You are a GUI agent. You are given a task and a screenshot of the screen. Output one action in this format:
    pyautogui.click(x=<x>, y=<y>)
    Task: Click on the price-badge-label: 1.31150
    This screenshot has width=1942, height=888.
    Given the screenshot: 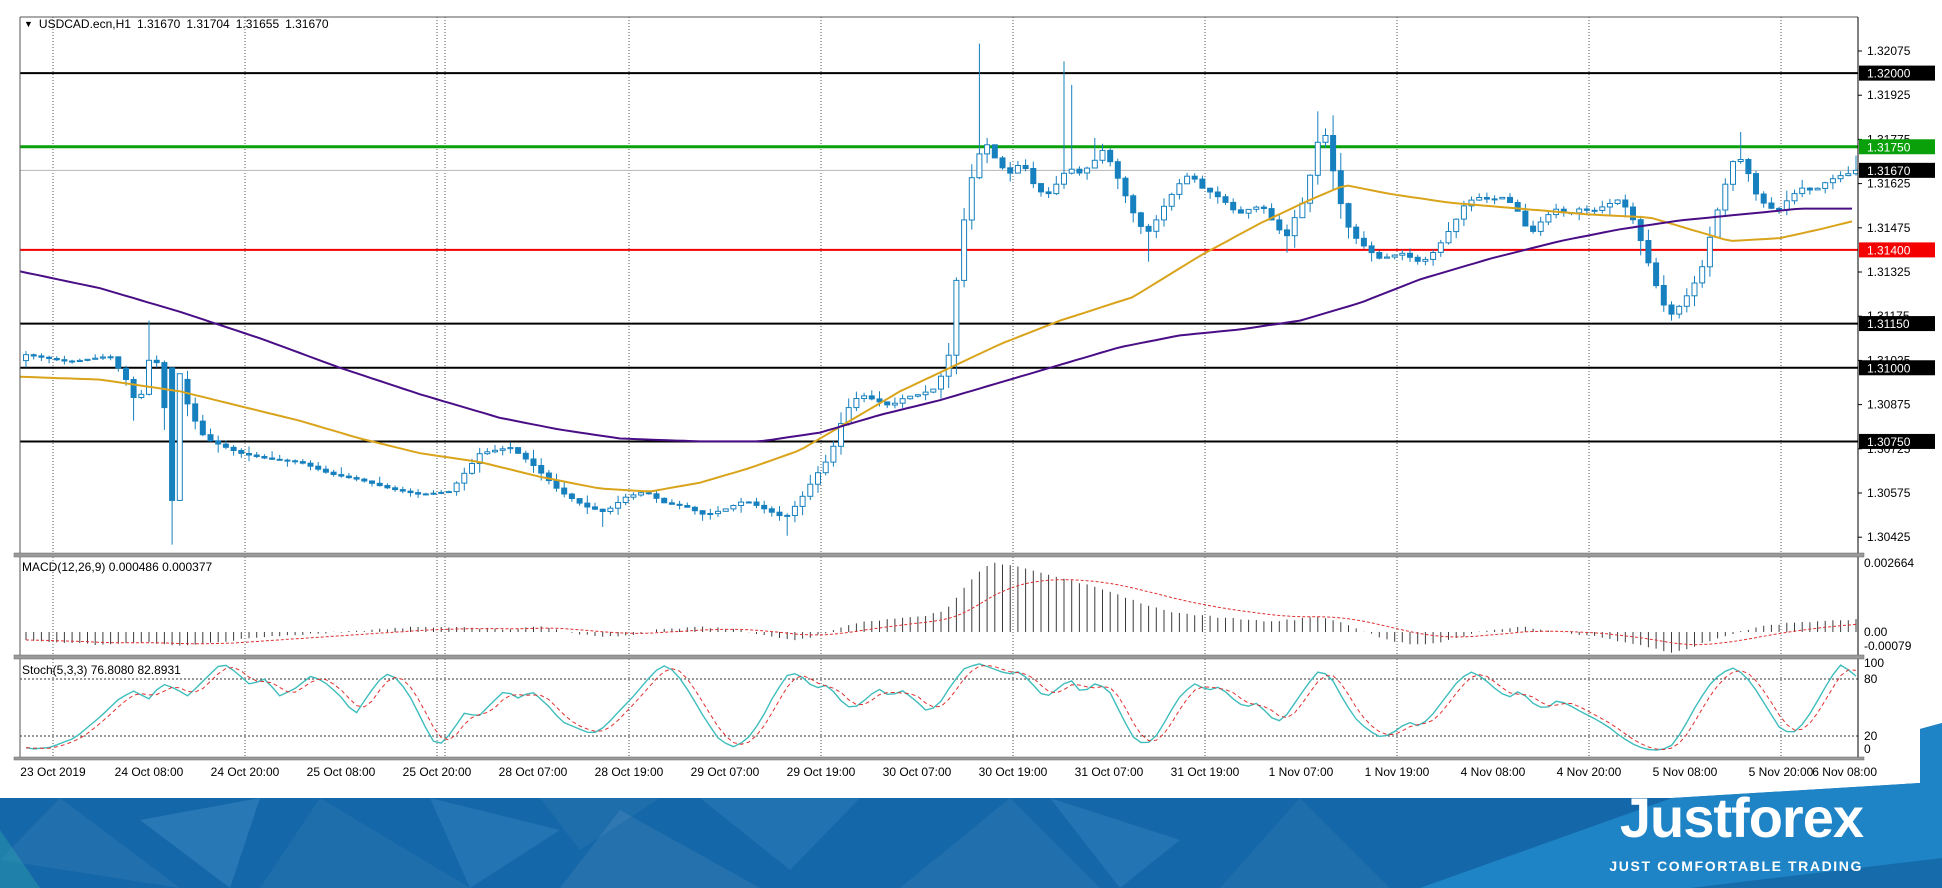 What is the action you would take?
    pyautogui.click(x=1888, y=324)
    